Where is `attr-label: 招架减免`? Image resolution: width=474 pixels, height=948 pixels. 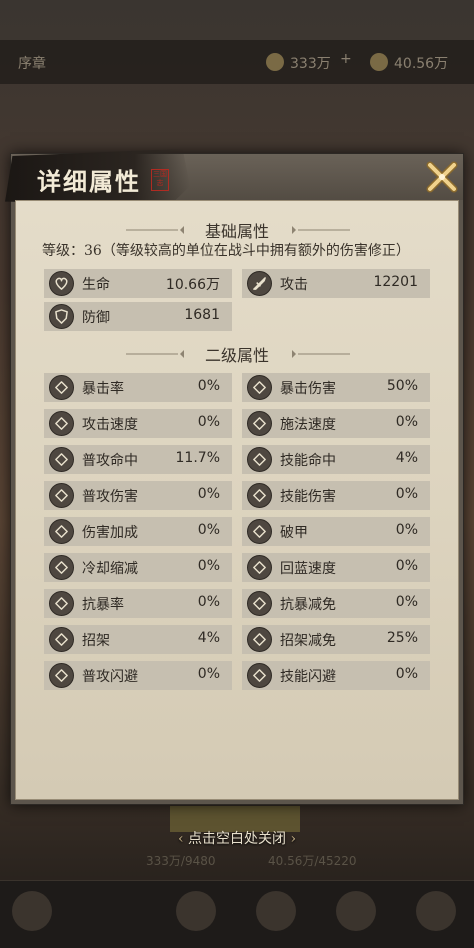 attr-label: 招架减免 is located at coordinates (308, 641).